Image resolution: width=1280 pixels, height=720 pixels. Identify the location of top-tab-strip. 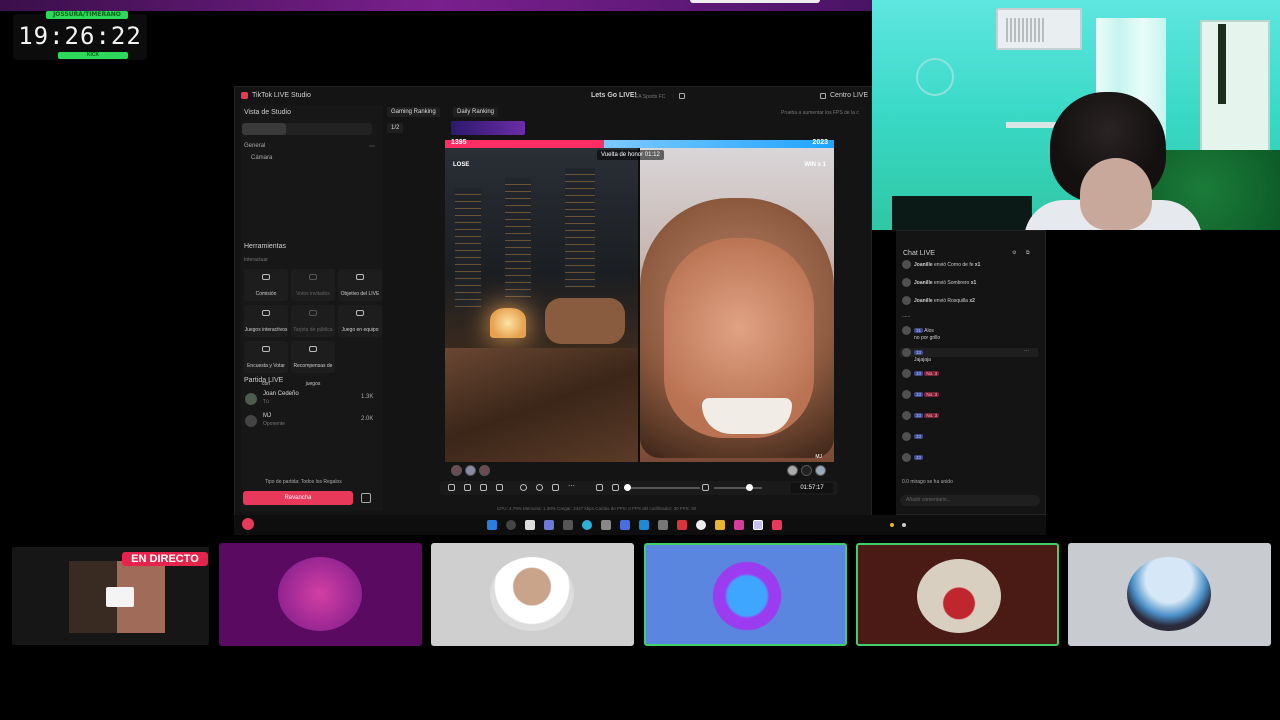
(755, 1).